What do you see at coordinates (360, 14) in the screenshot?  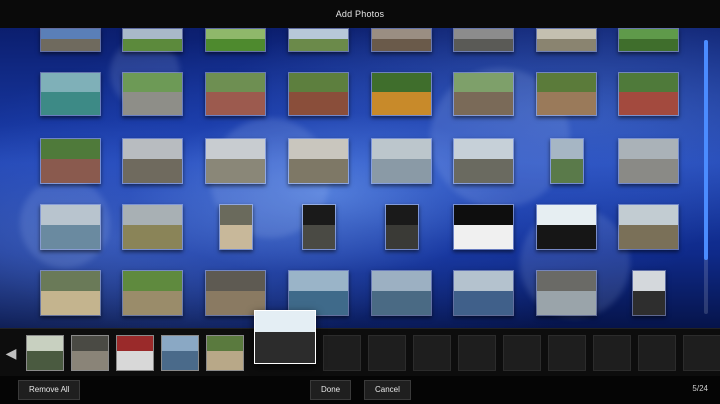 I see `title-bar: Add Photos` at bounding box center [360, 14].